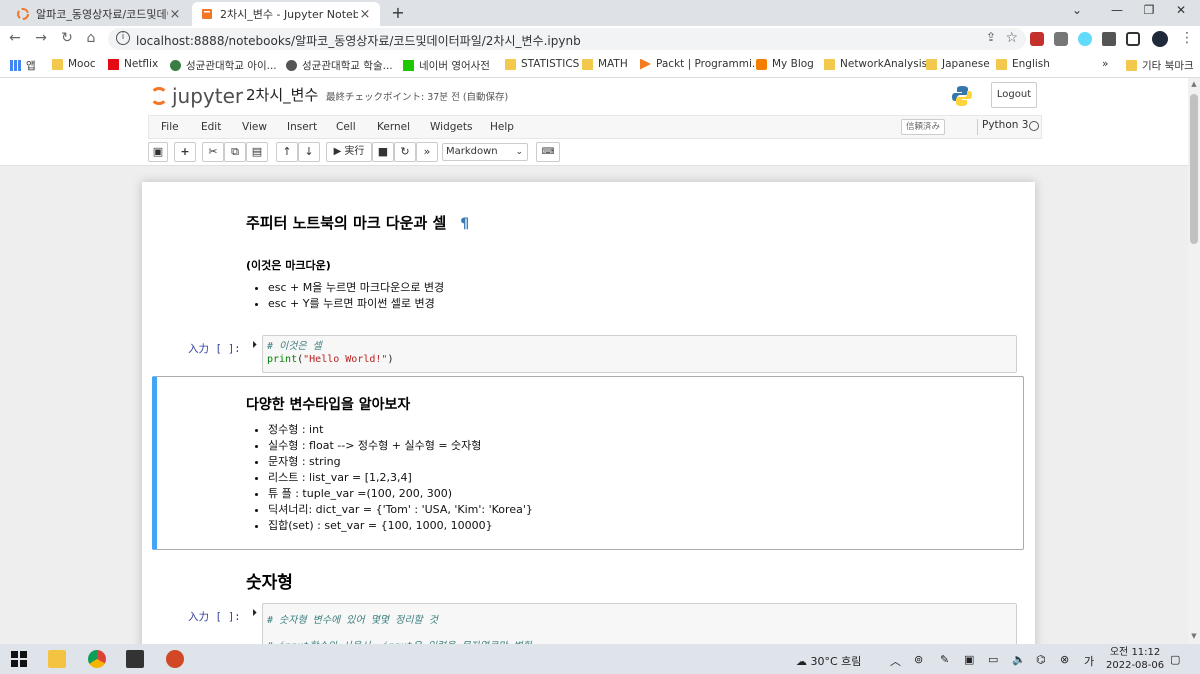  Describe the element at coordinates (542, 64) in the screenshot. I see `bookmark-folder: STATISTICS` at that location.